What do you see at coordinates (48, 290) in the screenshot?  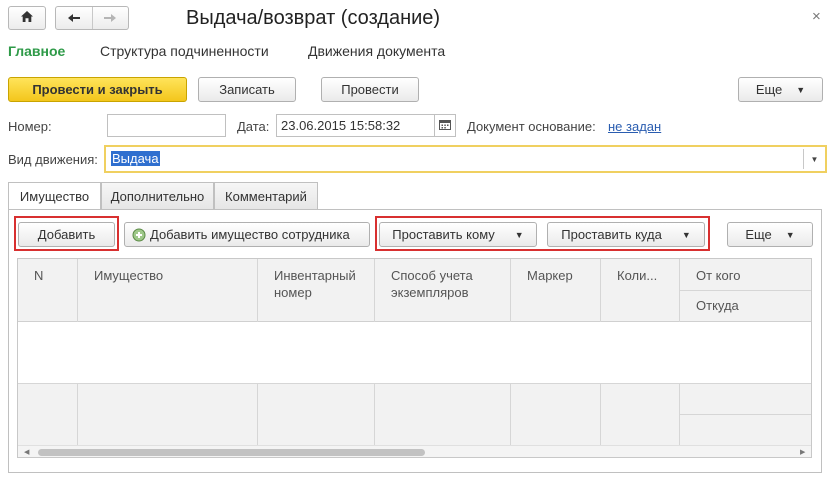 I see `col-number: N` at bounding box center [48, 290].